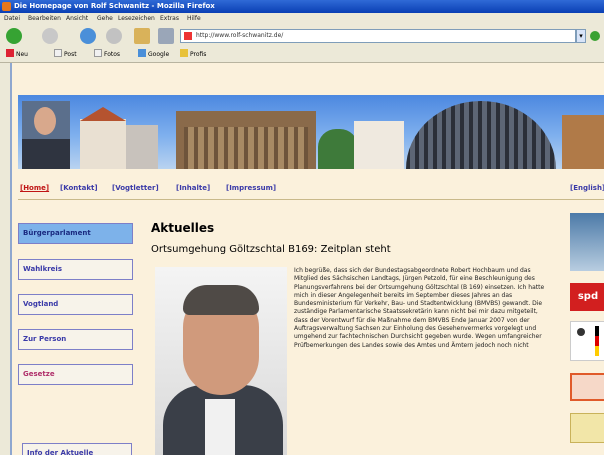  What do you see at coordinates (581, 36) in the screenshot?
I see `address-dropdown-button: ▾` at bounding box center [581, 36].